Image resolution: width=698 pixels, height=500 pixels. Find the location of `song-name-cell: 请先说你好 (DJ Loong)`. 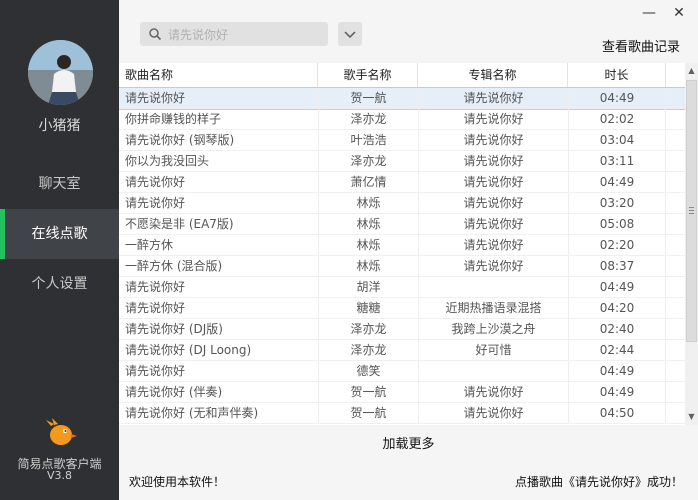

song-name-cell: 请先说你好 (DJ Loong) is located at coordinates (188, 350).